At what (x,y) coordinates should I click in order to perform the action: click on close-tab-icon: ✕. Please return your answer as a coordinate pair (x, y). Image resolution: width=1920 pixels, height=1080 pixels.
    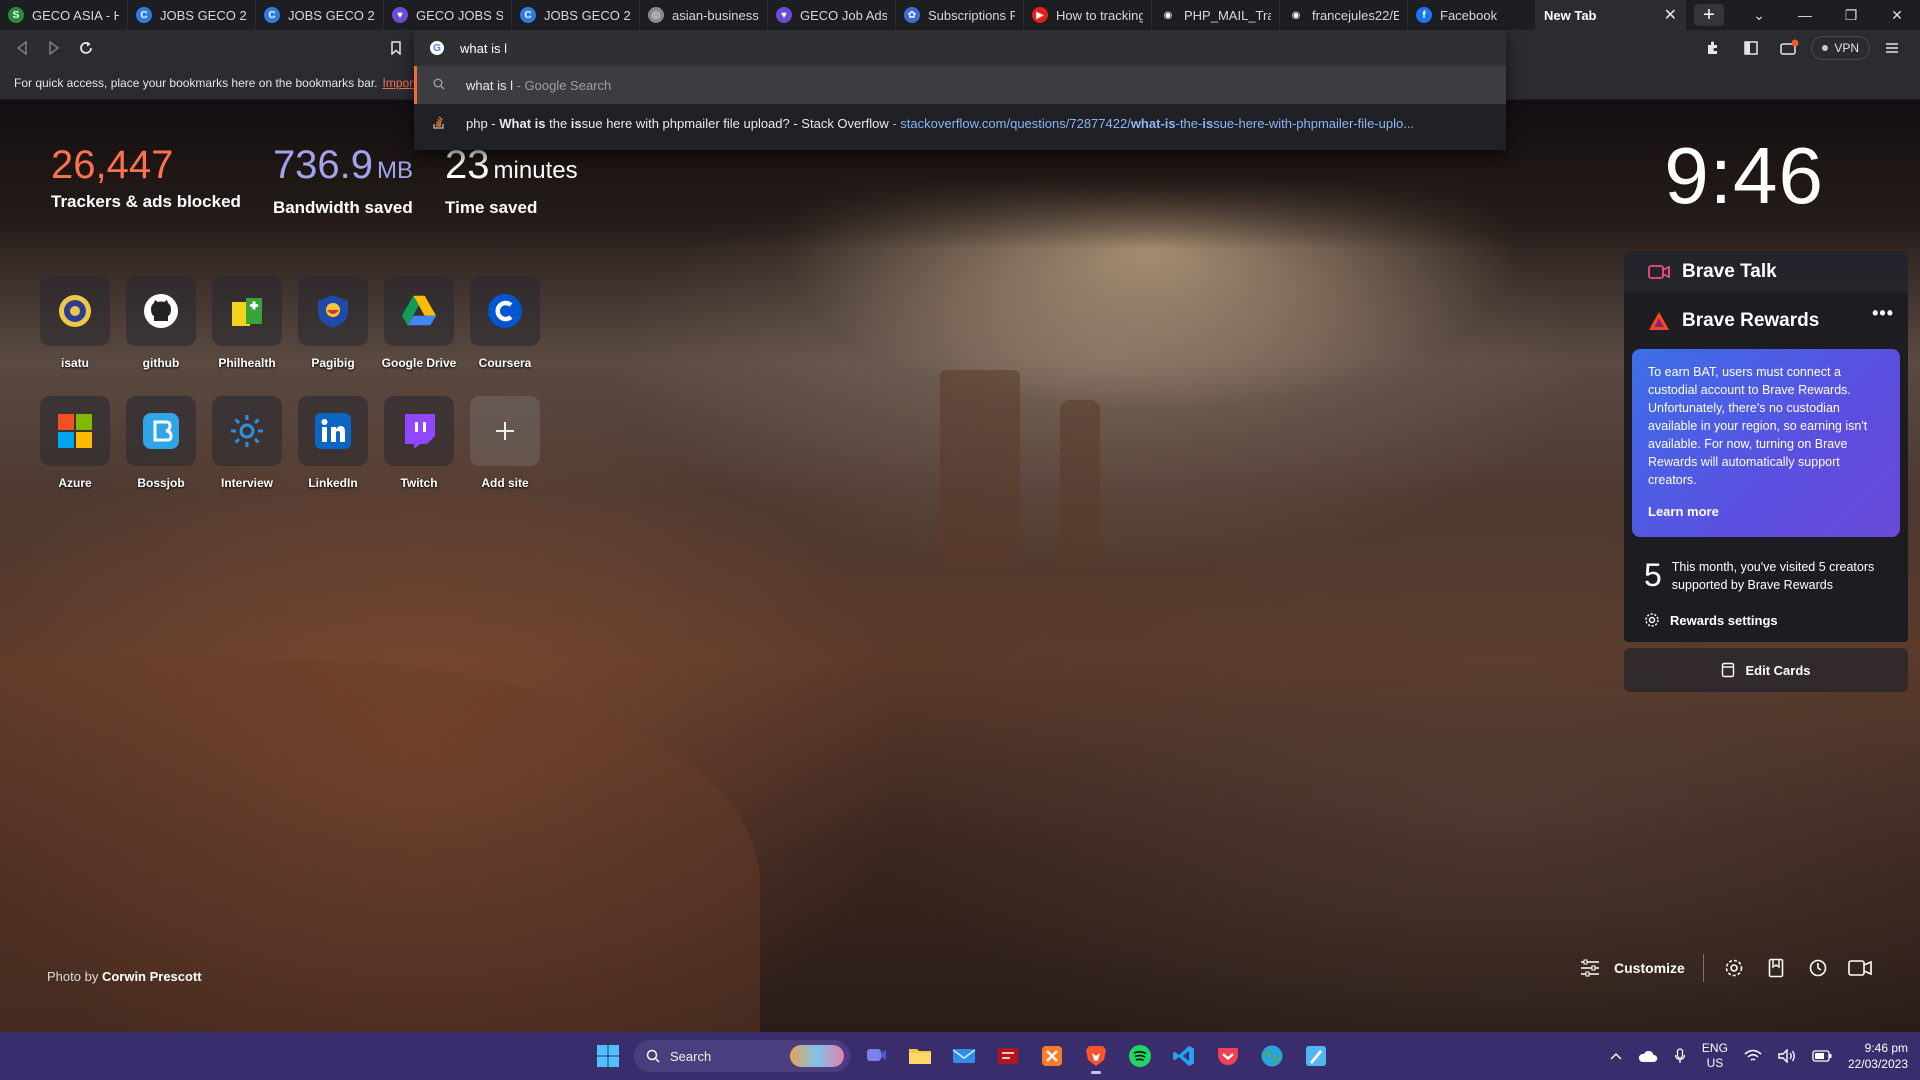
    Looking at the image, I should click on (1670, 15).